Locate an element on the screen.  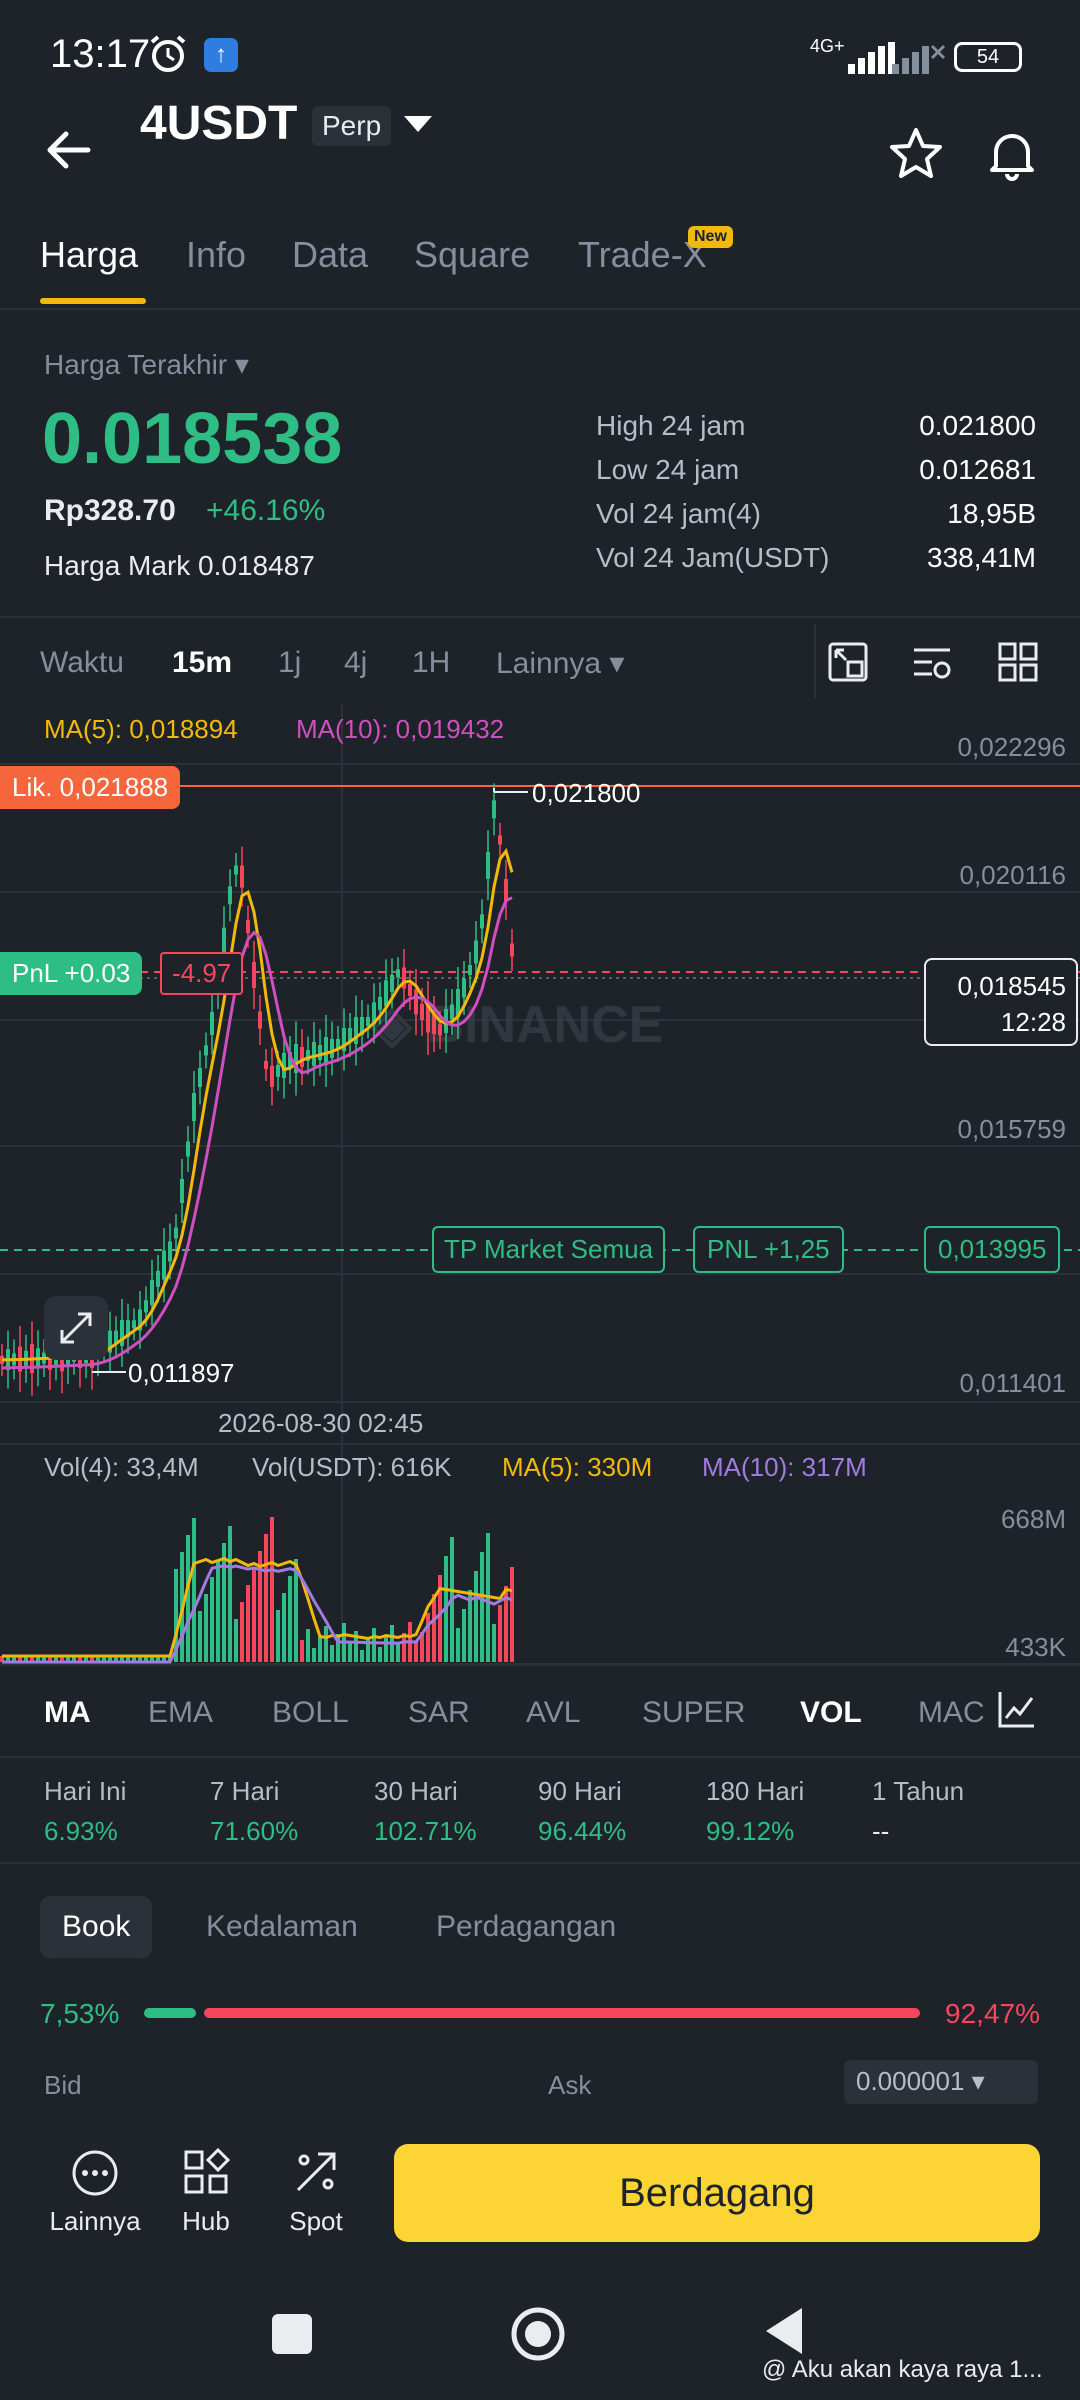
home-icon is located at coordinates (538, 2334).